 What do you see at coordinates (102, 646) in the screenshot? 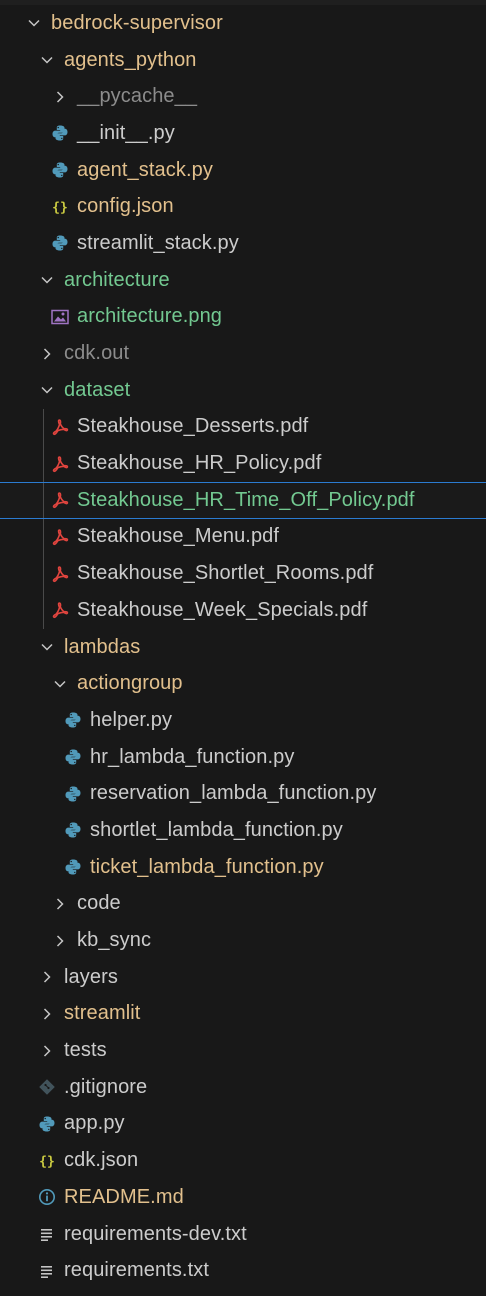
I see `folder-label: lambdas` at bounding box center [102, 646].